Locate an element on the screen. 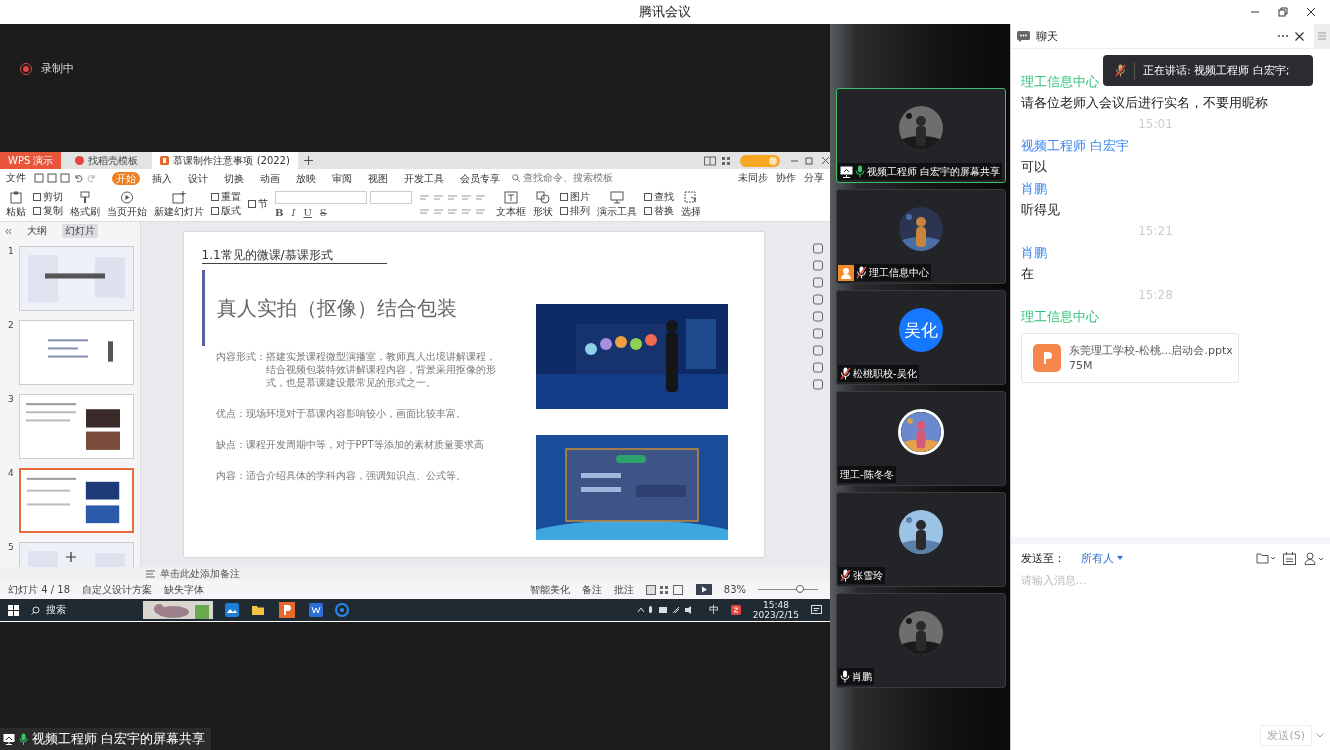  ribbon-tab: 会员专享 is located at coordinates (480, 178).